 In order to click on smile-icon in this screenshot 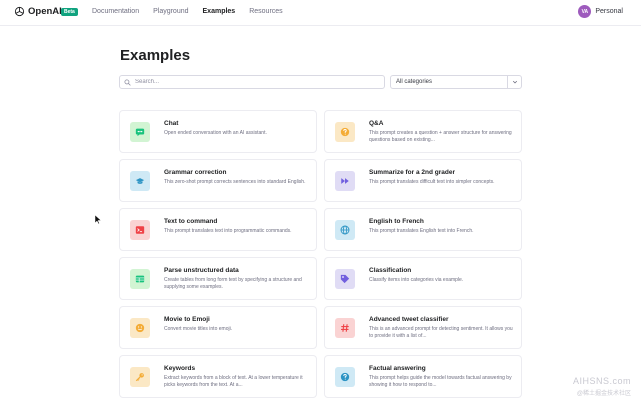, I will do `click(140, 328)`.